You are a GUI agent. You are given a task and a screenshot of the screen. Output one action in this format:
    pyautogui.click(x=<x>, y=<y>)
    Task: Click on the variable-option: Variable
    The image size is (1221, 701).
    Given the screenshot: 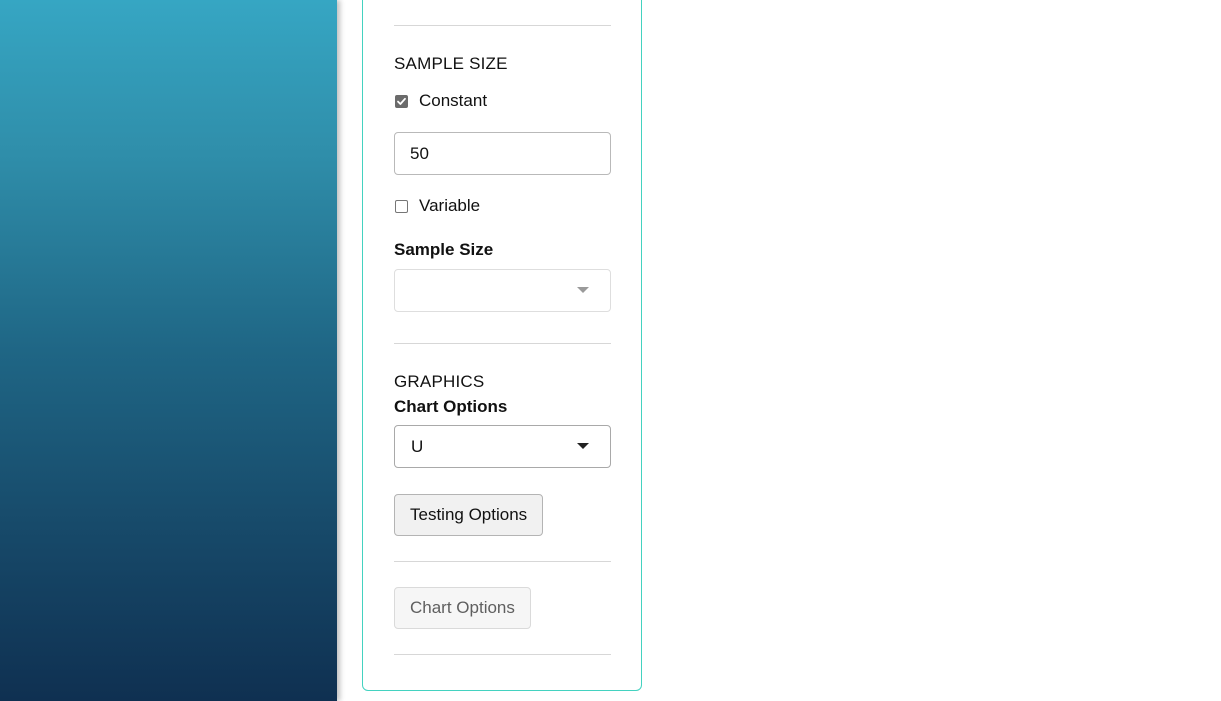 What is the action you would take?
    pyautogui.click(x=437, y=206)
    